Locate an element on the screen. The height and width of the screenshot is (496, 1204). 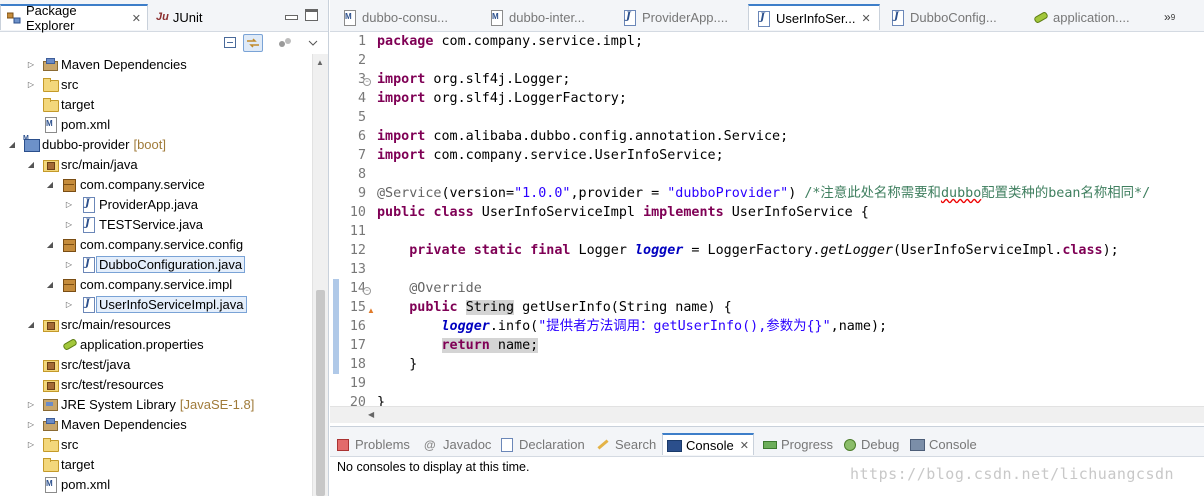
tree-item: ▷ TESTService.java is located at coordinates (155, 224).